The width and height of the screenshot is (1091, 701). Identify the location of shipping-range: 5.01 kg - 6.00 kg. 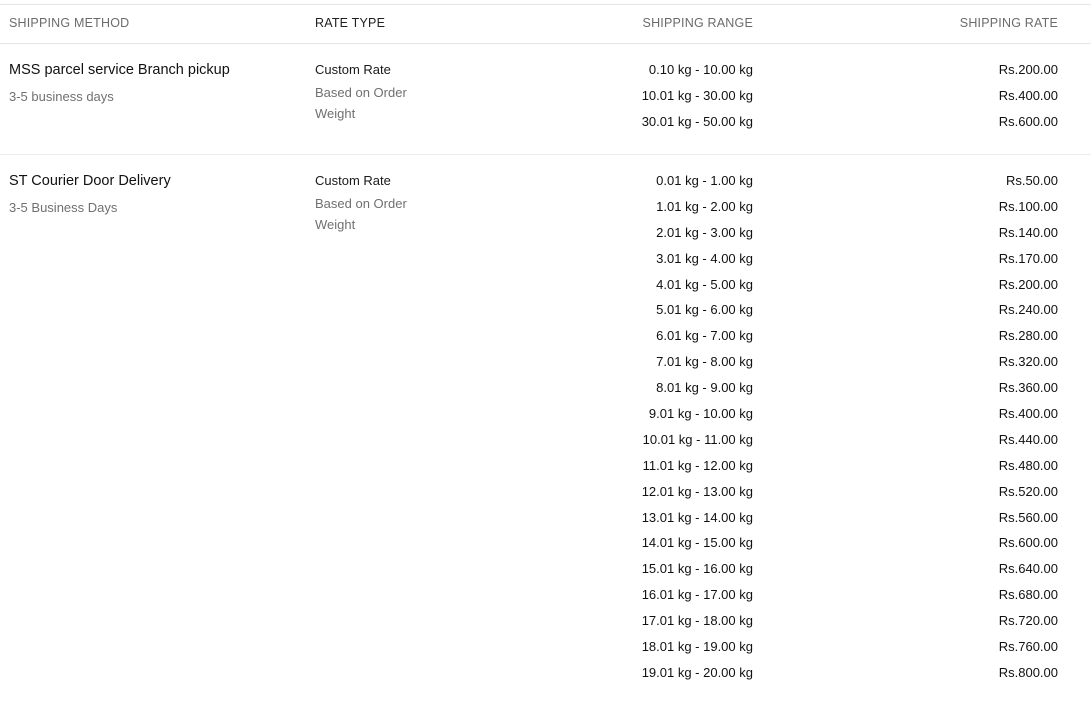
(704, 310).